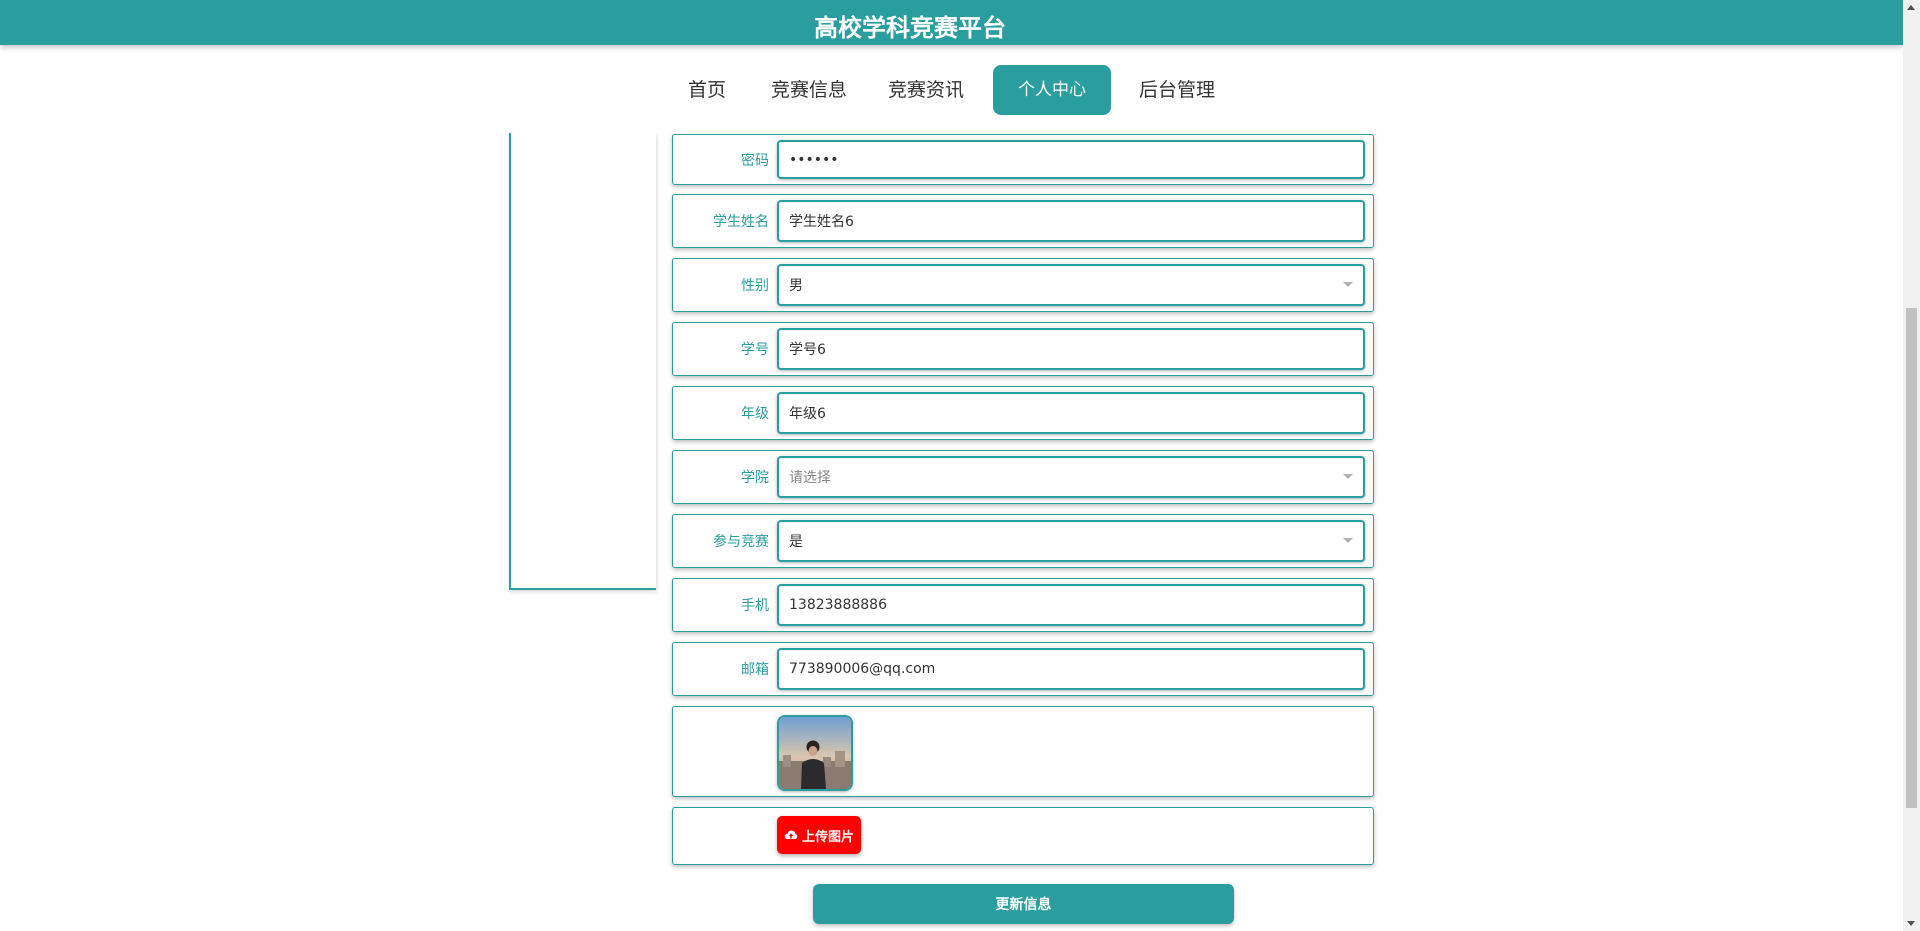 The image size is (1920, 931). What do you see at coordinates (821, 222) in the screenshot?
I see `student-name-value: 学生姓名6` at bounding box center [821, 222].